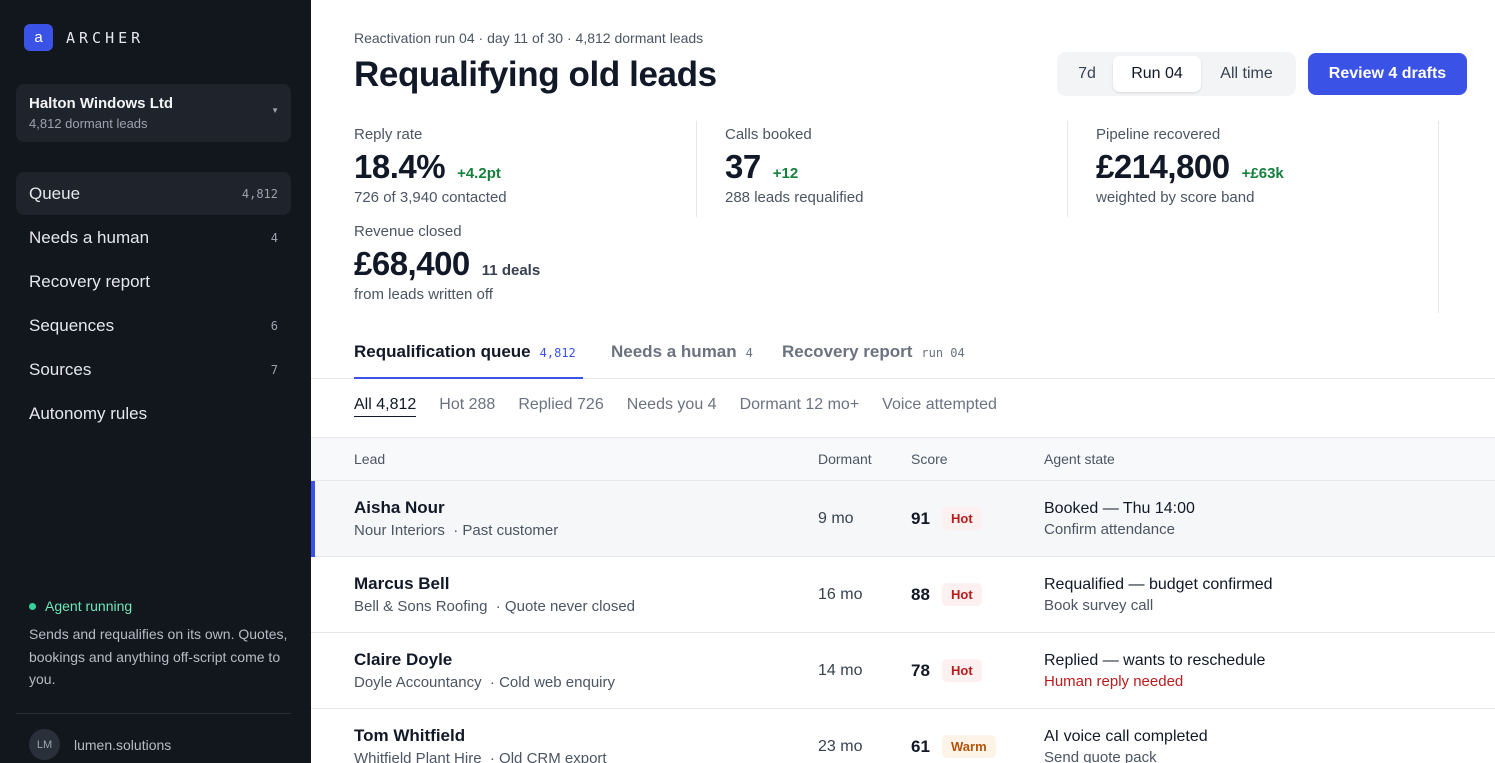 This screenshot has height=763, width=1495. What do you see at coordinates (403, 659) in the screenshot?
I see `lead-name: Claire Doyle` at bounding box center [403, 659].